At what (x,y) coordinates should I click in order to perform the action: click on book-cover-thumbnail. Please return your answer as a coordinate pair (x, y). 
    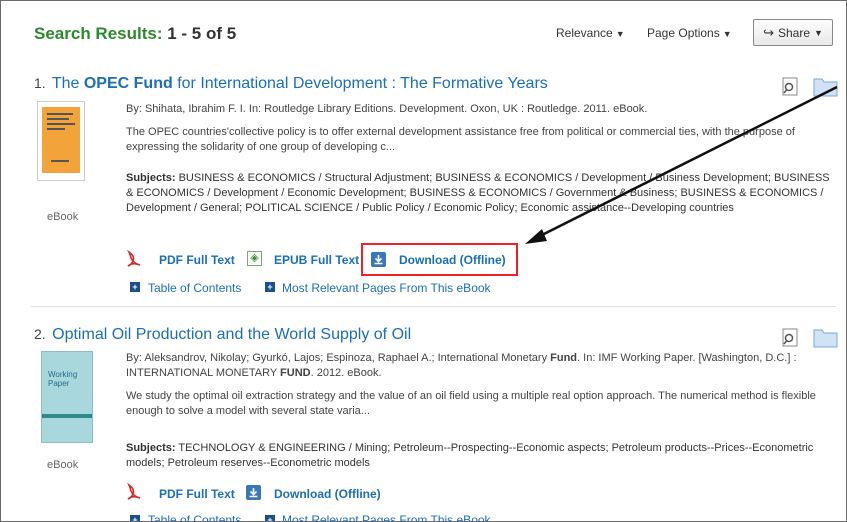
    Looking at the image, I should click on (61, 141).